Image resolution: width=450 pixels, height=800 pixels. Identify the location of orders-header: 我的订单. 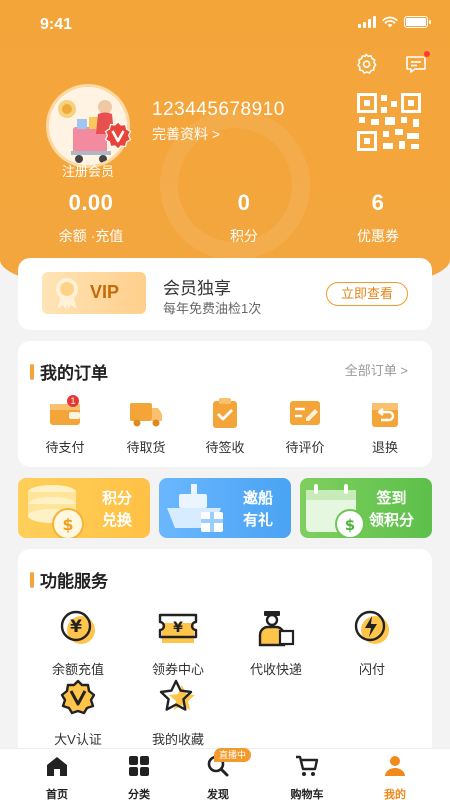
(69, 371).